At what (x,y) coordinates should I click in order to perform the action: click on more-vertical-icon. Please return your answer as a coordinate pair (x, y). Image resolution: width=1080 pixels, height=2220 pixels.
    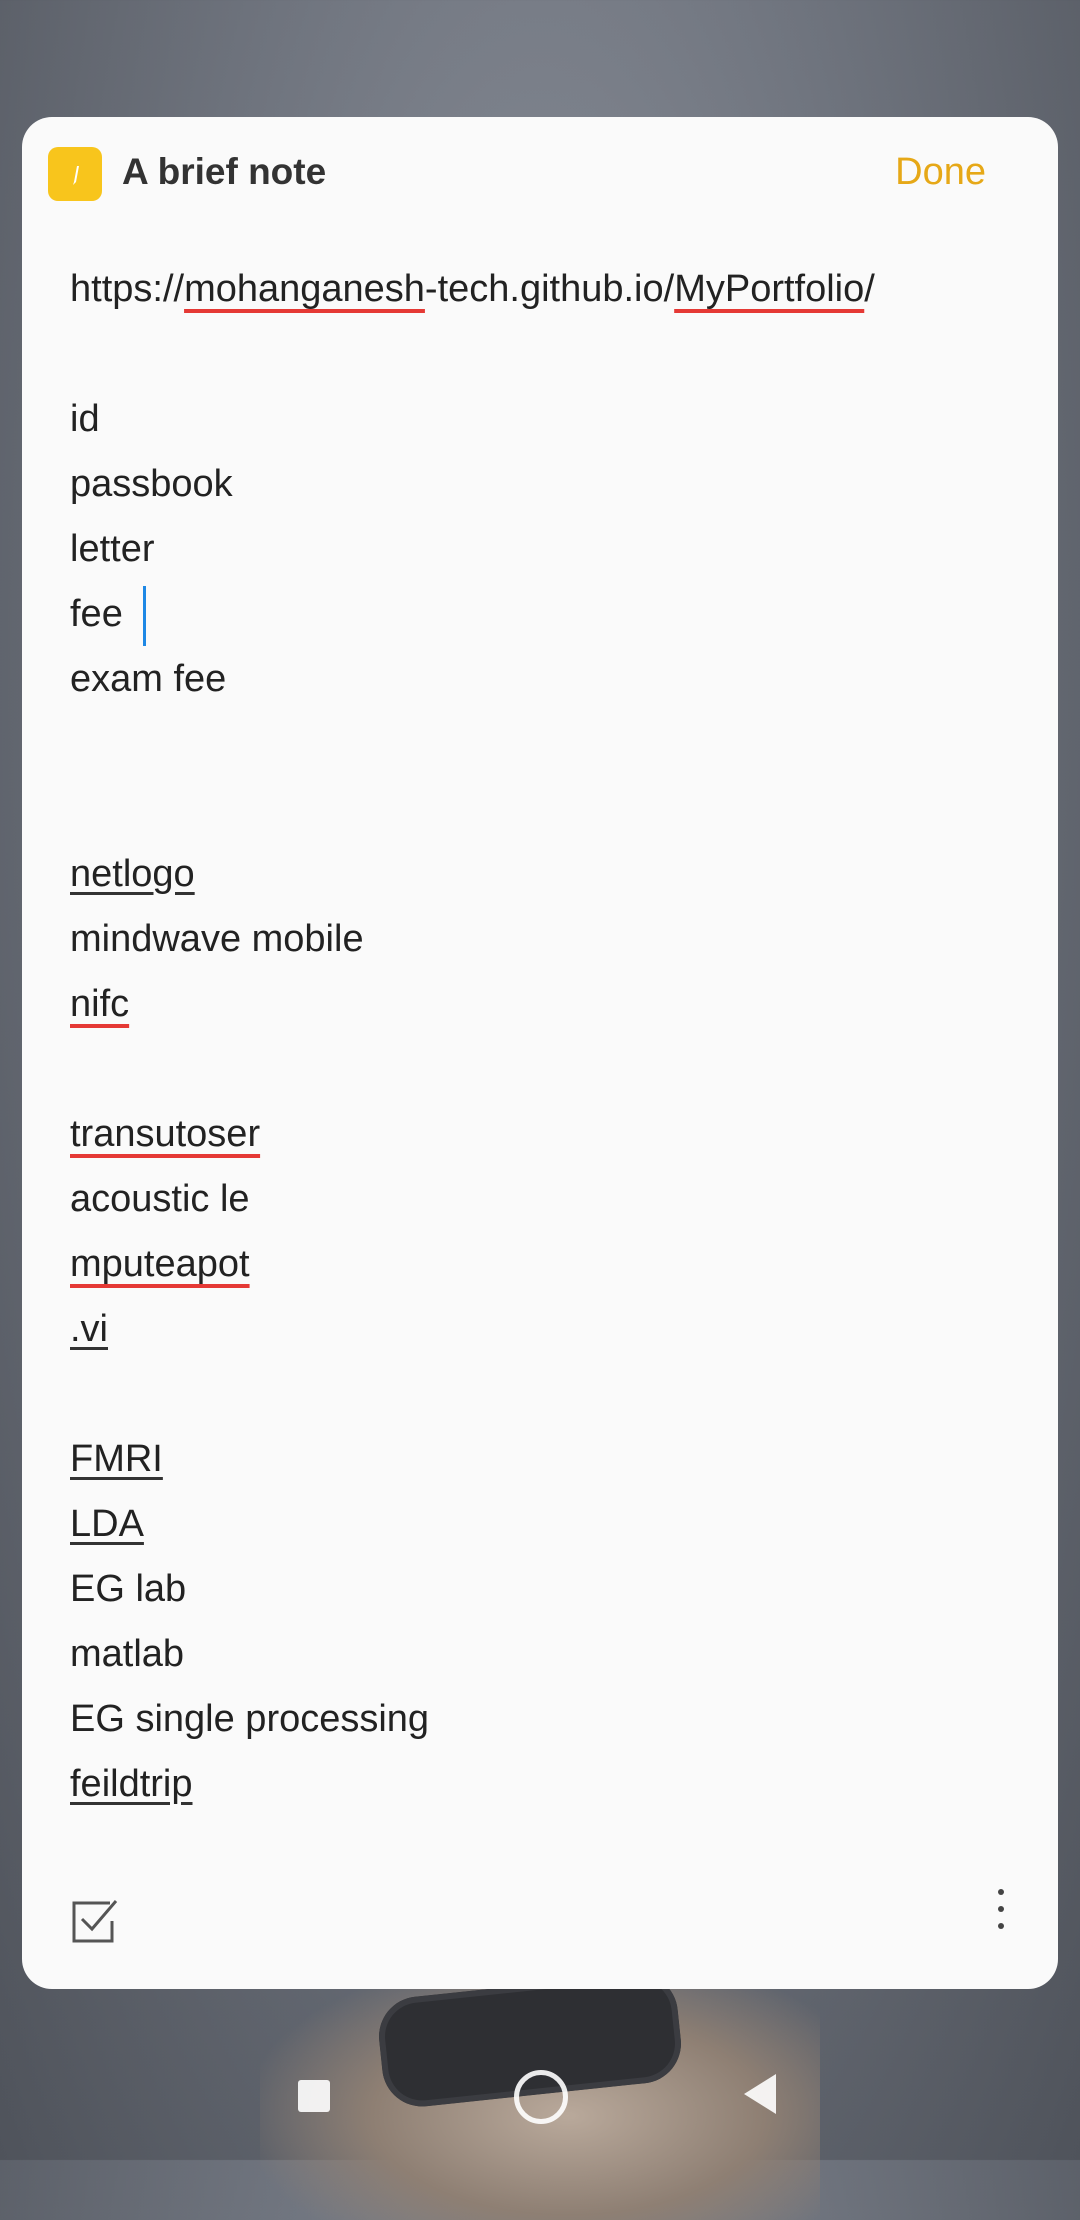
    Looking at the image, I should click on (1001, 1914).